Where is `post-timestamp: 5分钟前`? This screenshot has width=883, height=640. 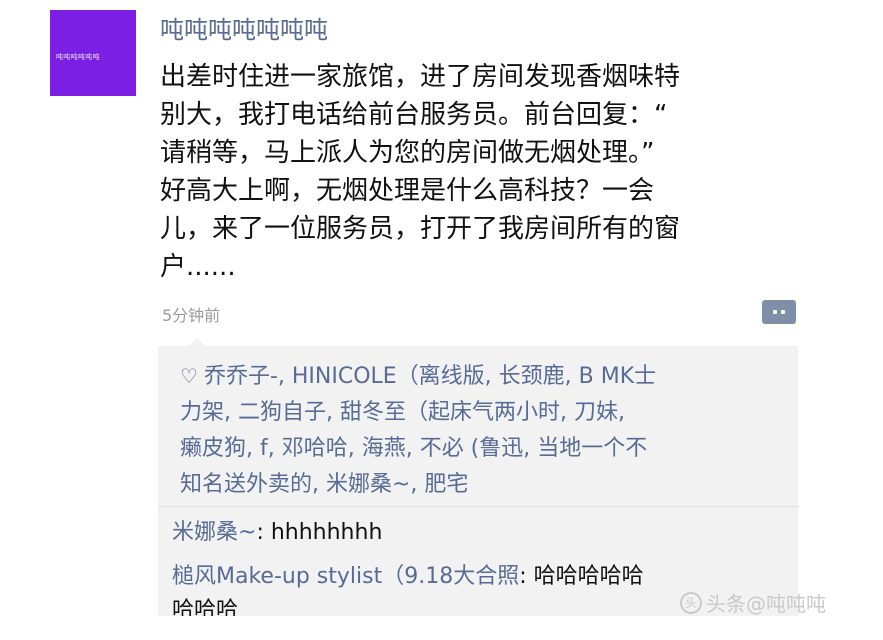
post-timestamp: 5分钟前 is located at coordinates (191, 315).